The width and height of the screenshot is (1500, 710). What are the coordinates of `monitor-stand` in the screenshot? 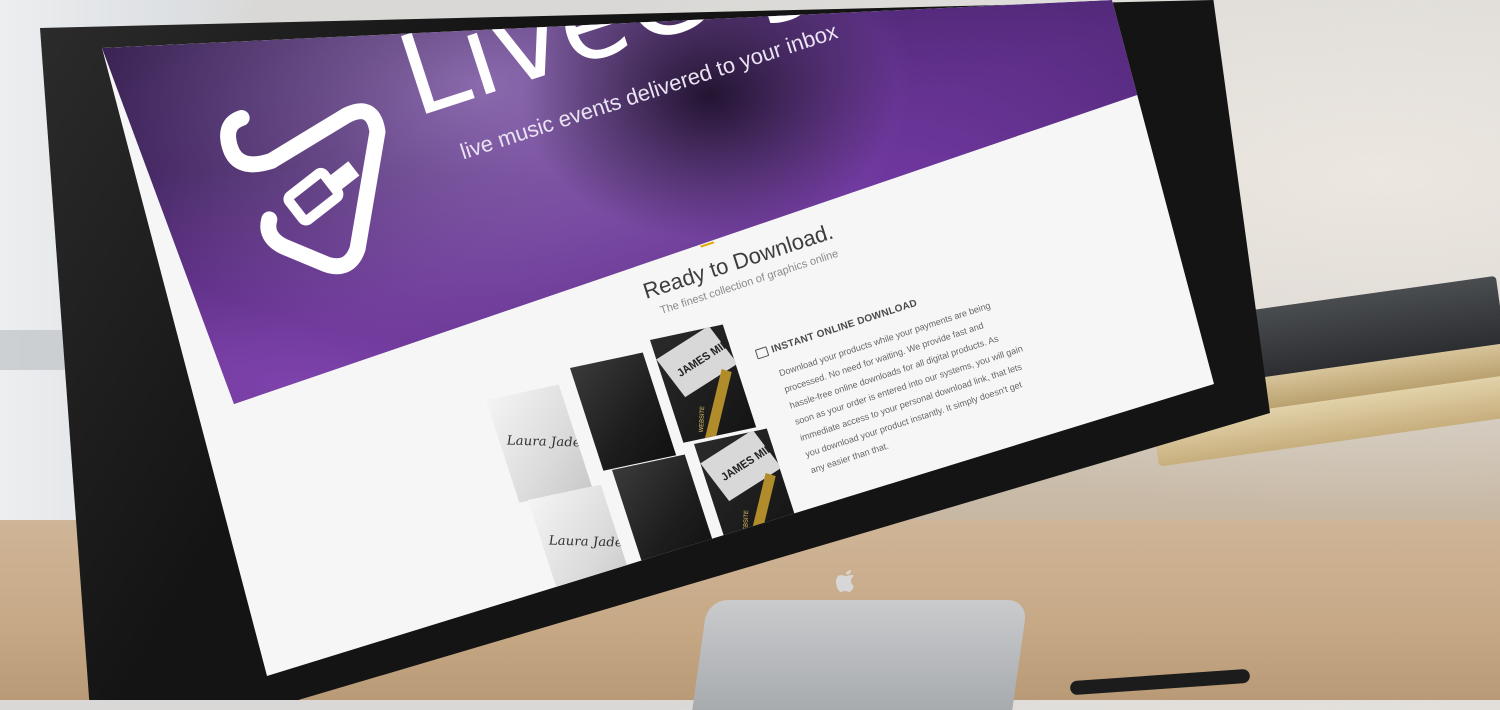 It's located at (860, 655).